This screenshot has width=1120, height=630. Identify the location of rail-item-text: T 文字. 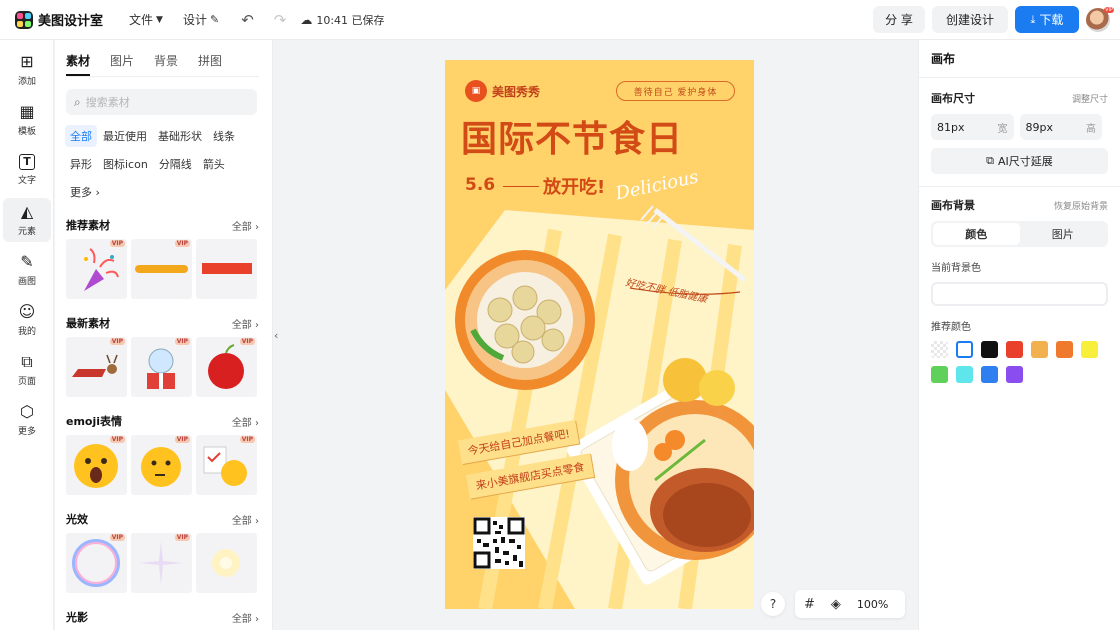
(27, 170).